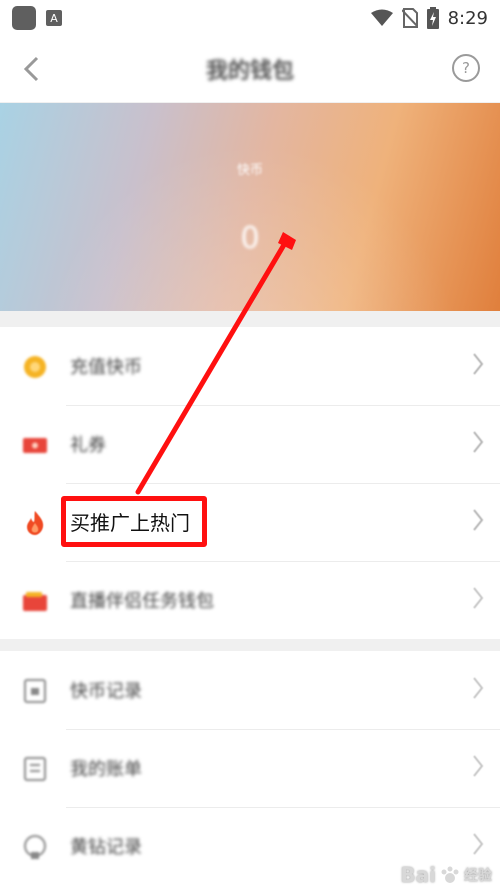 The image size is (500, 889). What do you see at coordinates (54, 18) in the screenshot?
I see `notification-a-icon: A` at bounding box center [54, 18].